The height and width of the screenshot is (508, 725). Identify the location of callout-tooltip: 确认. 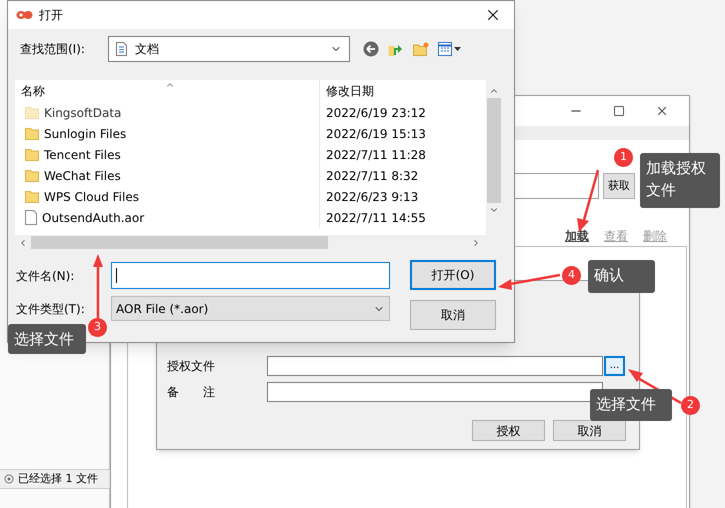
(621, 276).